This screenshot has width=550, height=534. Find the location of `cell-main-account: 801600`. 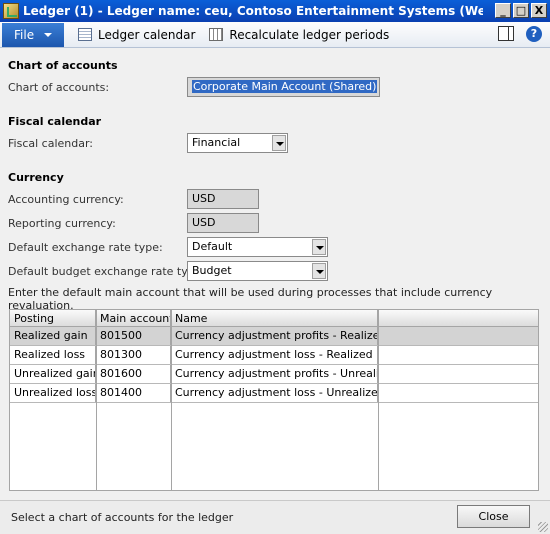

cell-main-account: 801600 is located at coordinates (133, 374).